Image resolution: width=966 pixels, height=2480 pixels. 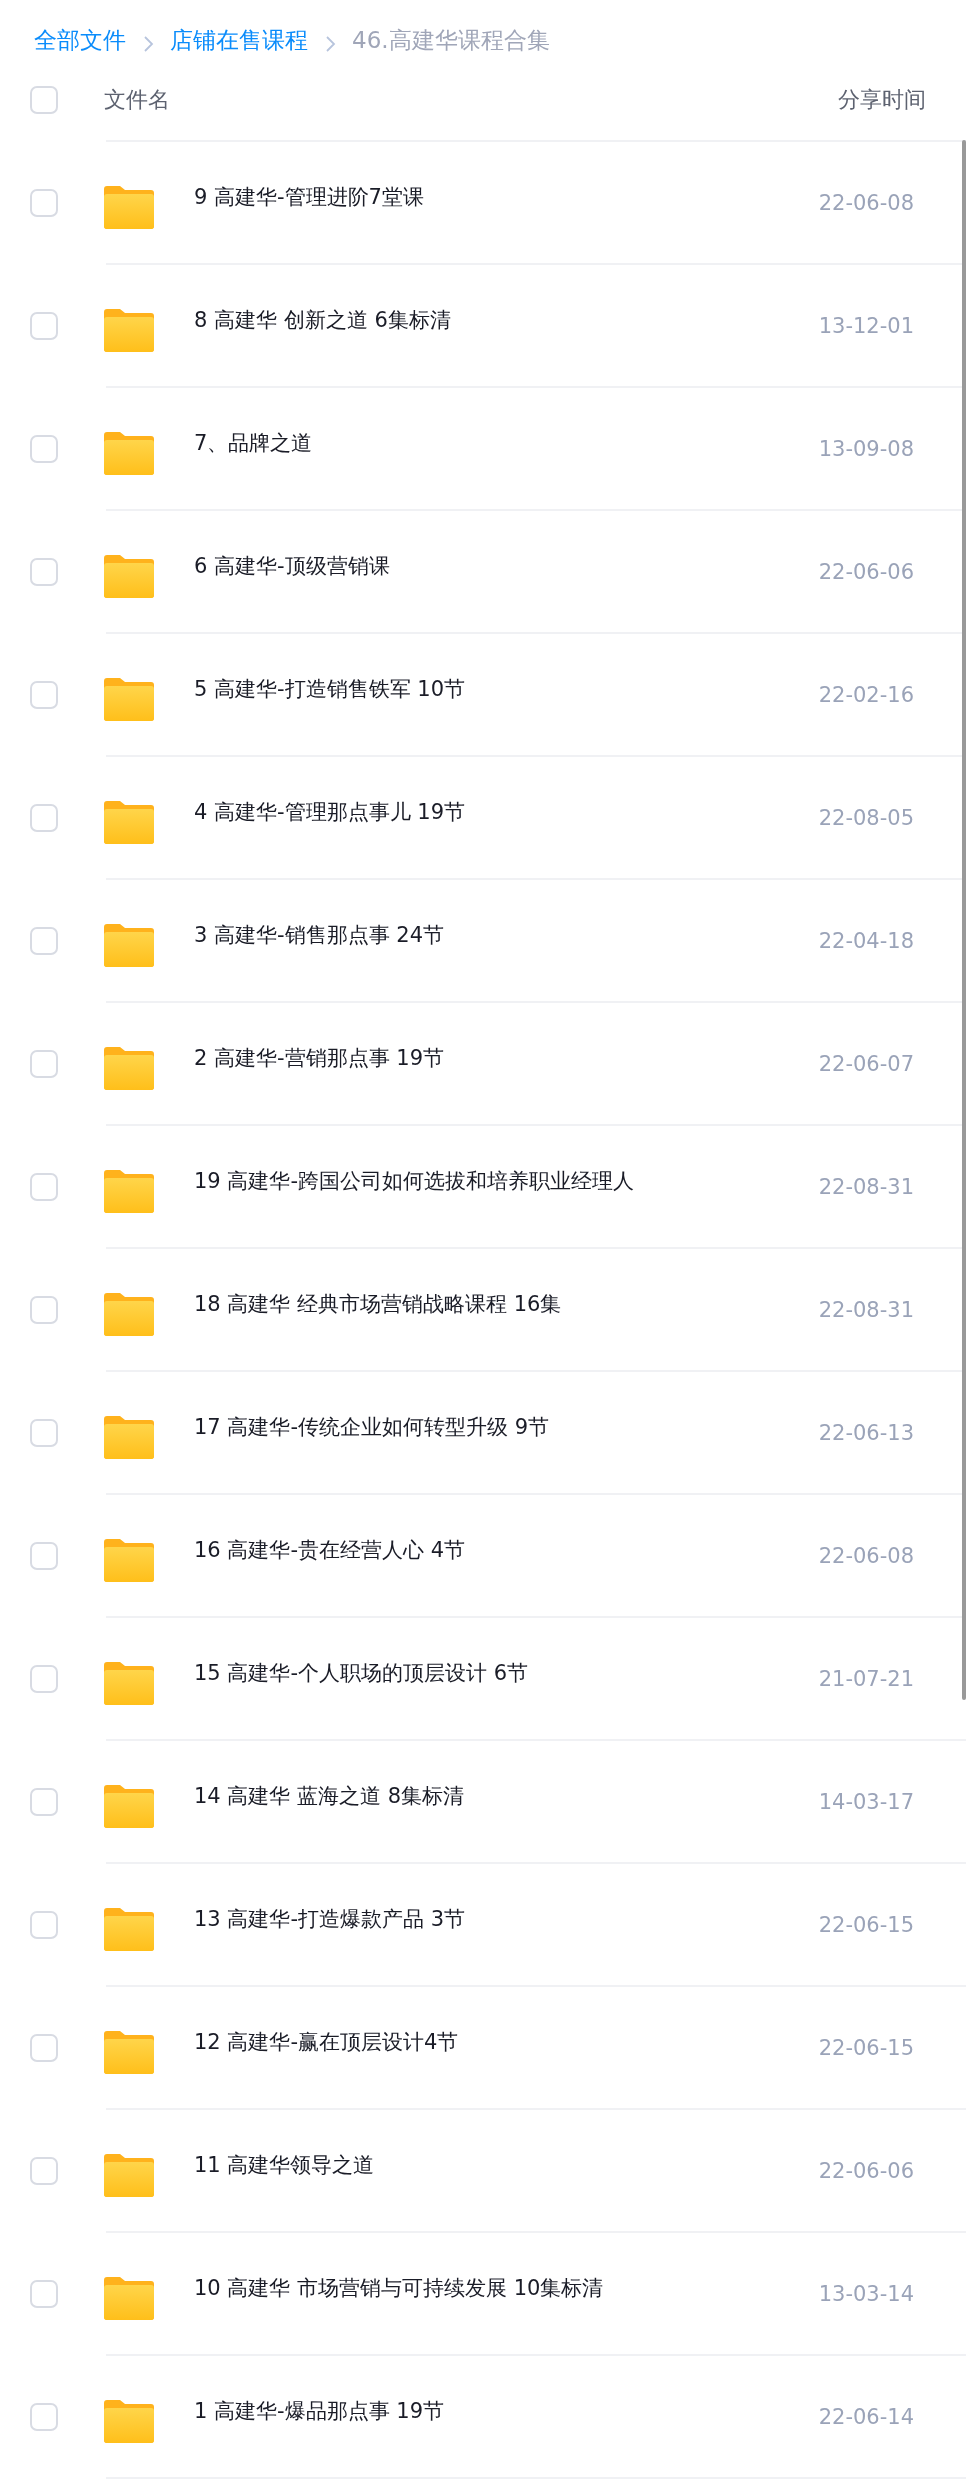 What do you see at coordinates (964, 920) in the screenshot?
I see `scrollbar` at bounding box center [964, 920].